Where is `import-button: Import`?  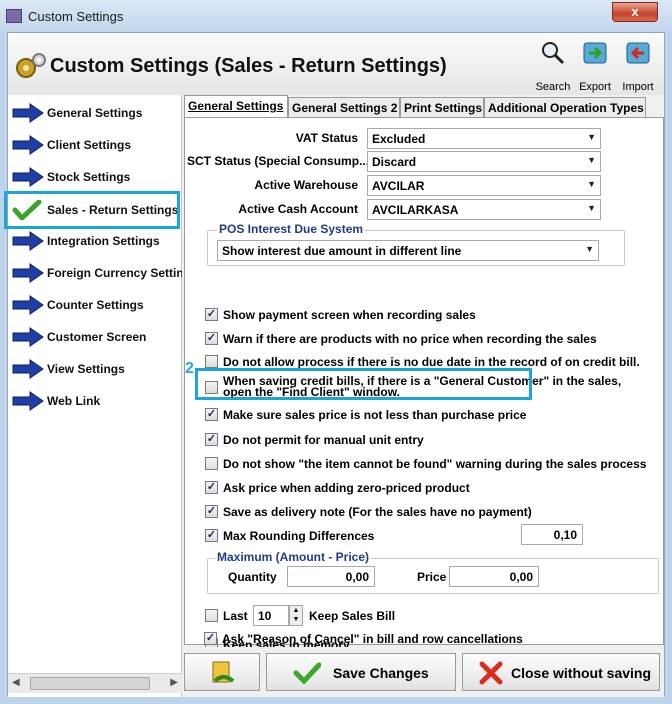 import-button: Import is located at coordinates (638, 66).